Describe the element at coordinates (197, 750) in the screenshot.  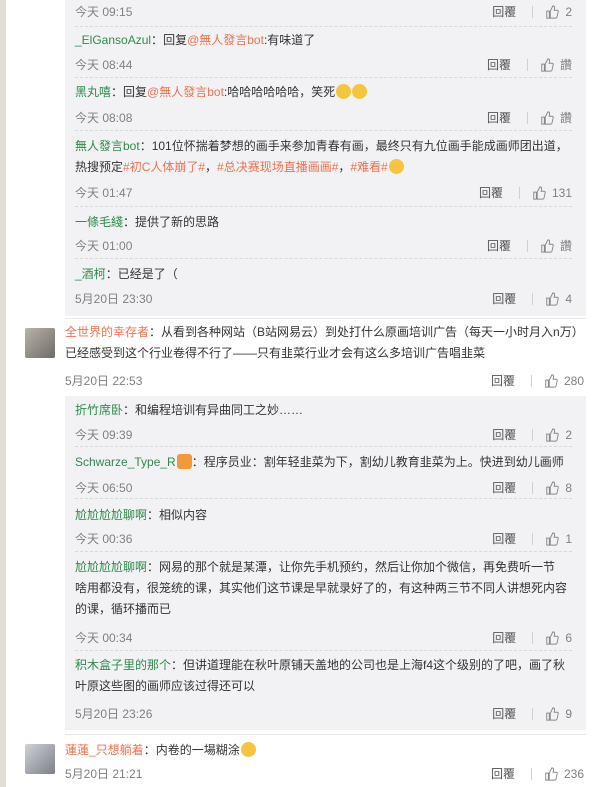
I see `comment-text: 内卷的一場糊涂` at that location.